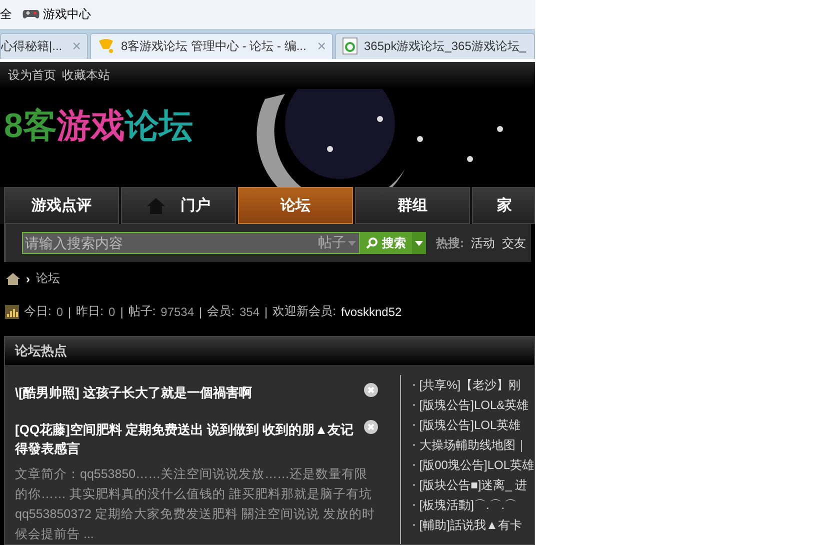 The height and width of the screenshot is (545, 819). I want to click on hot-link: 大操场輔助线地图｜, so click(473, 445).